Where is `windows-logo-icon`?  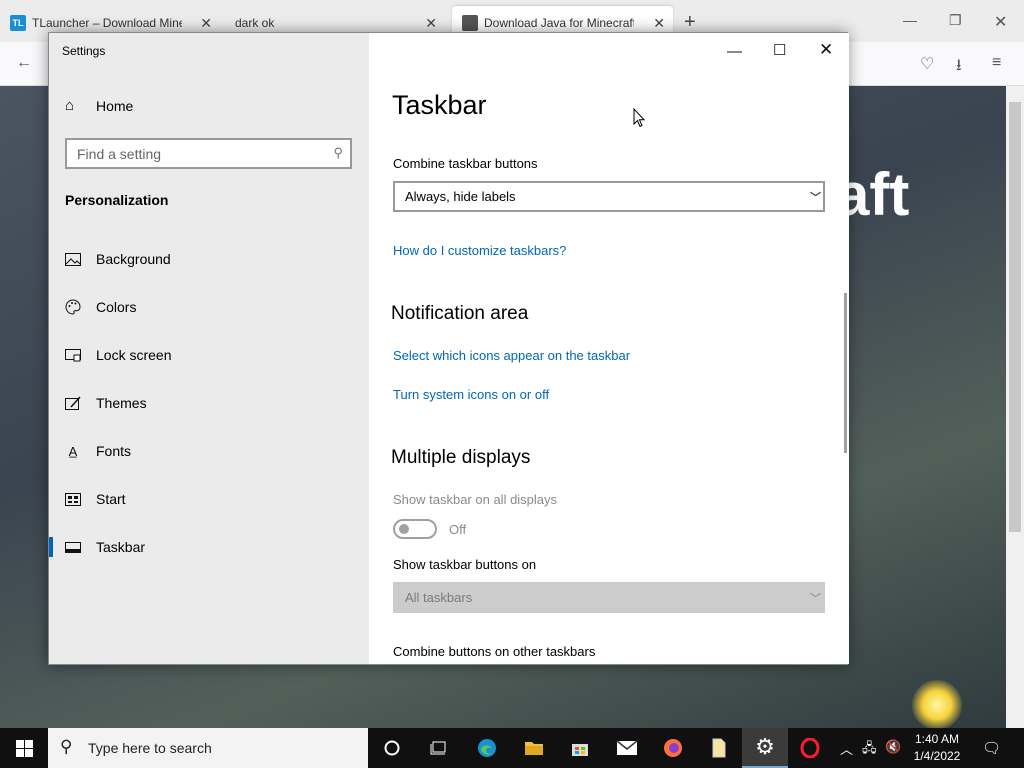
windows-logo-icon is located at coordinates (24, 748).